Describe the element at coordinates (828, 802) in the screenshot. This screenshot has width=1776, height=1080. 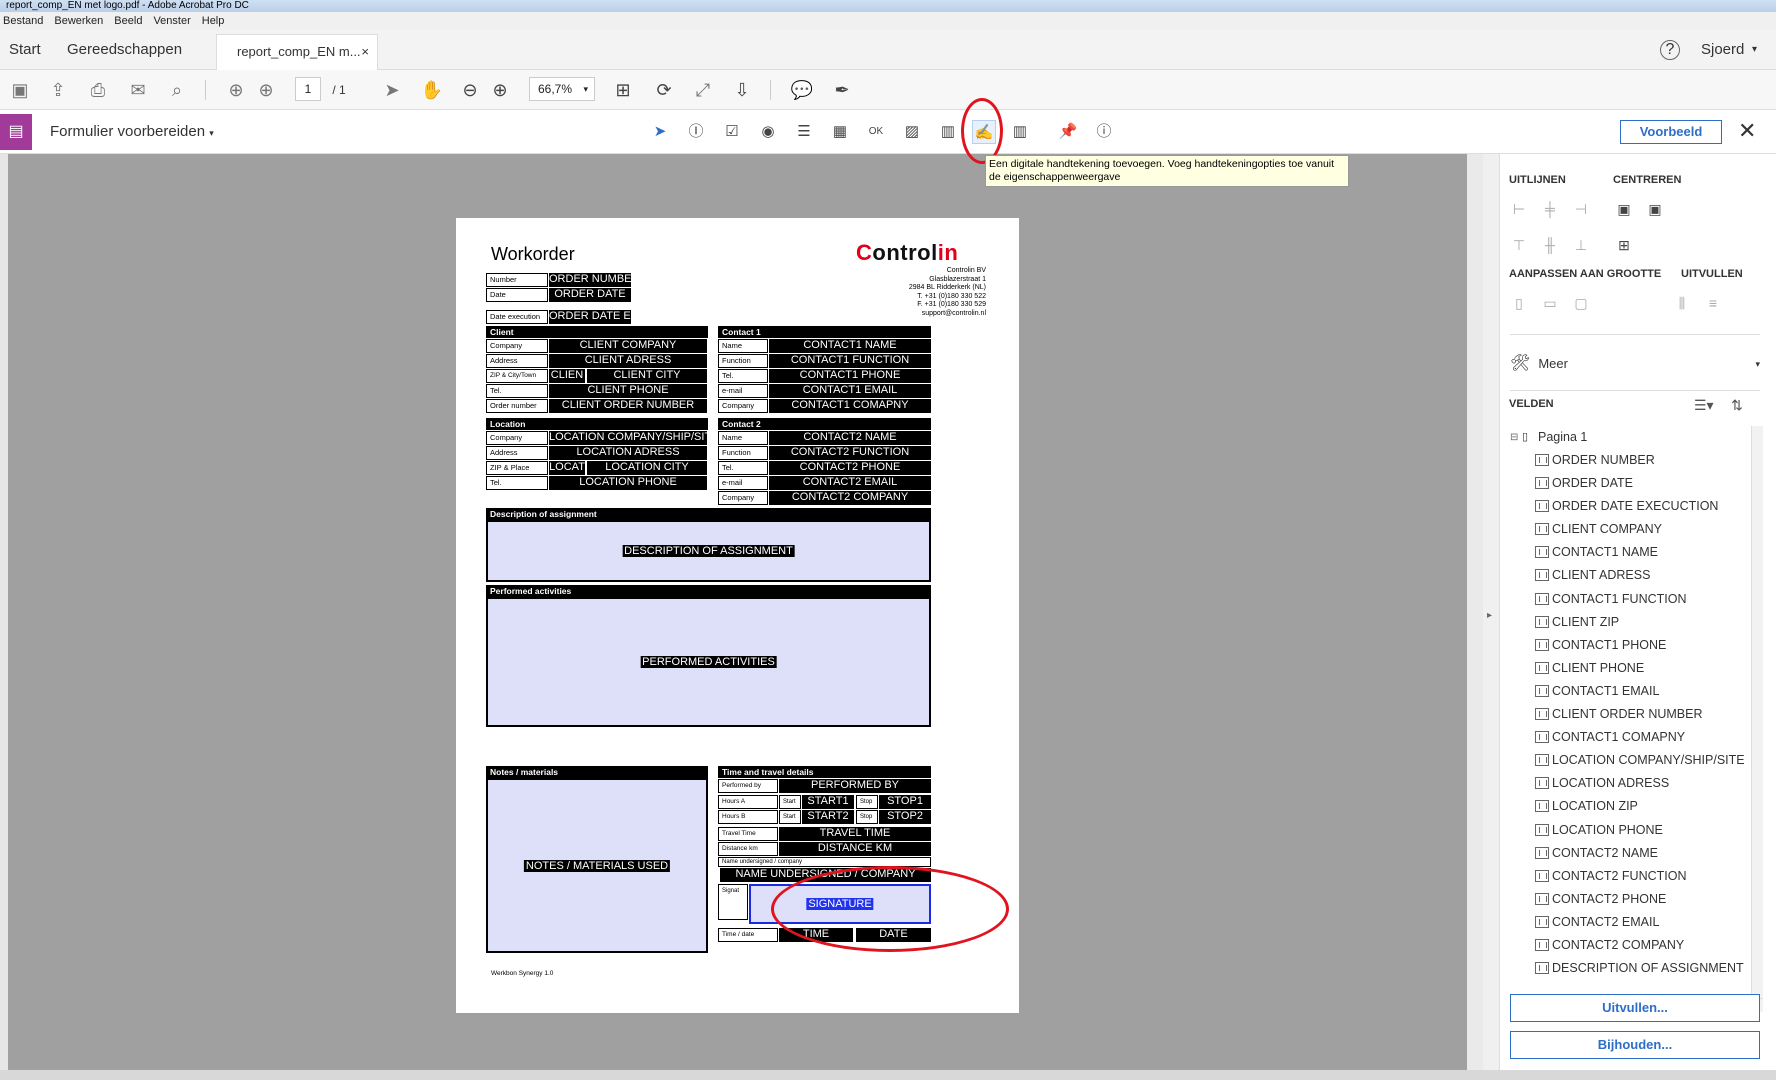
I see `field-start1: START1` at that location.